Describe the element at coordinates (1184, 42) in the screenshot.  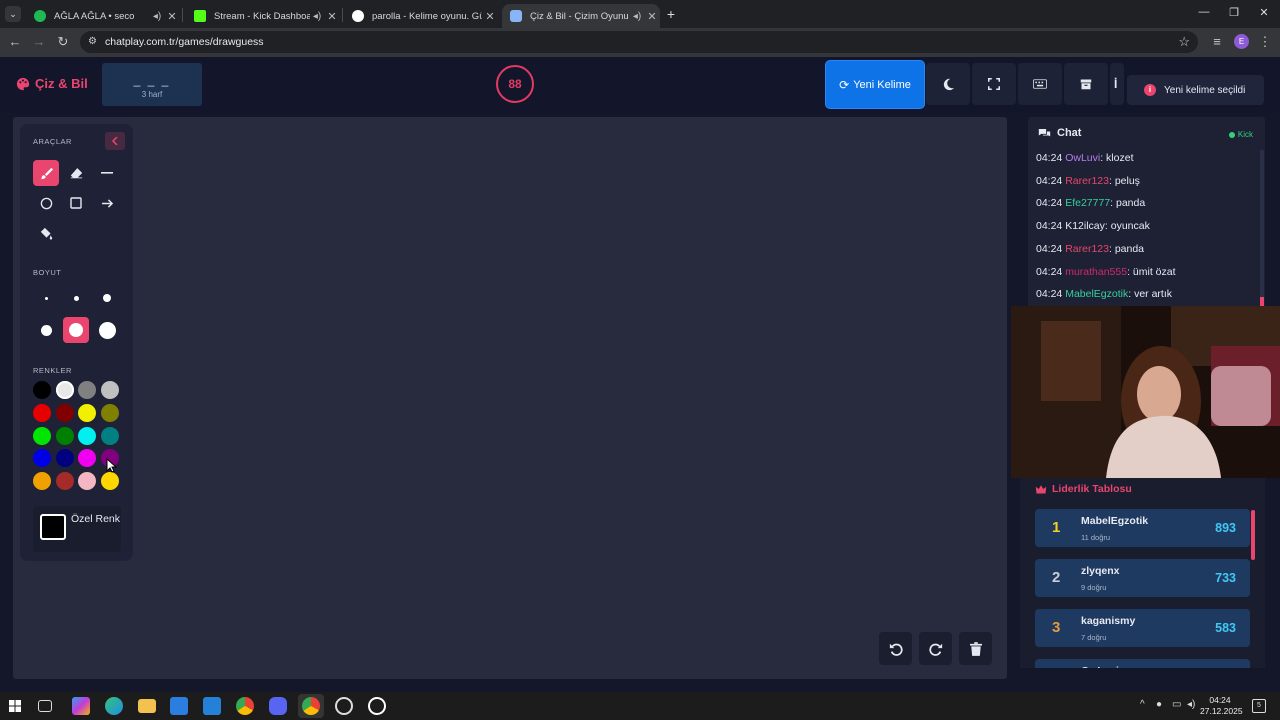
I see `bookmark-star-icon: ☆` at that location.